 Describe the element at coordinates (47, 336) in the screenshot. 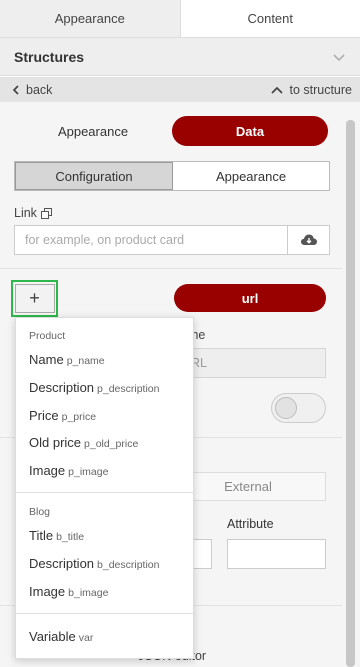

I see `group-label-product: Product` at that location.